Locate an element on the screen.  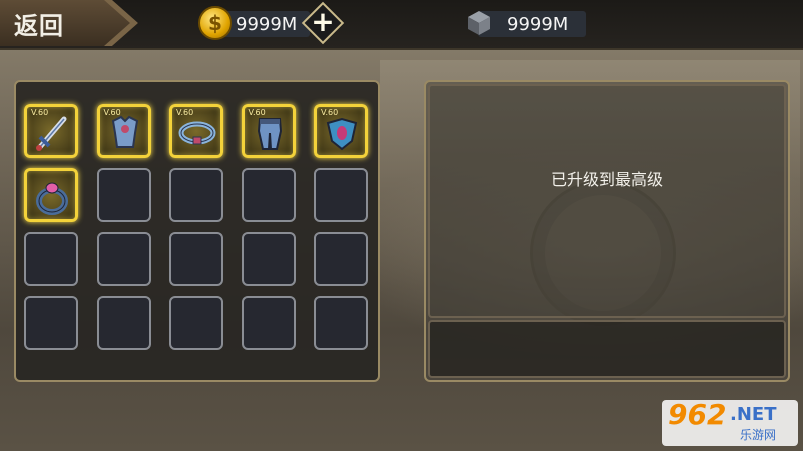
coin-value: 9999M is located at coordinates (267, 24).